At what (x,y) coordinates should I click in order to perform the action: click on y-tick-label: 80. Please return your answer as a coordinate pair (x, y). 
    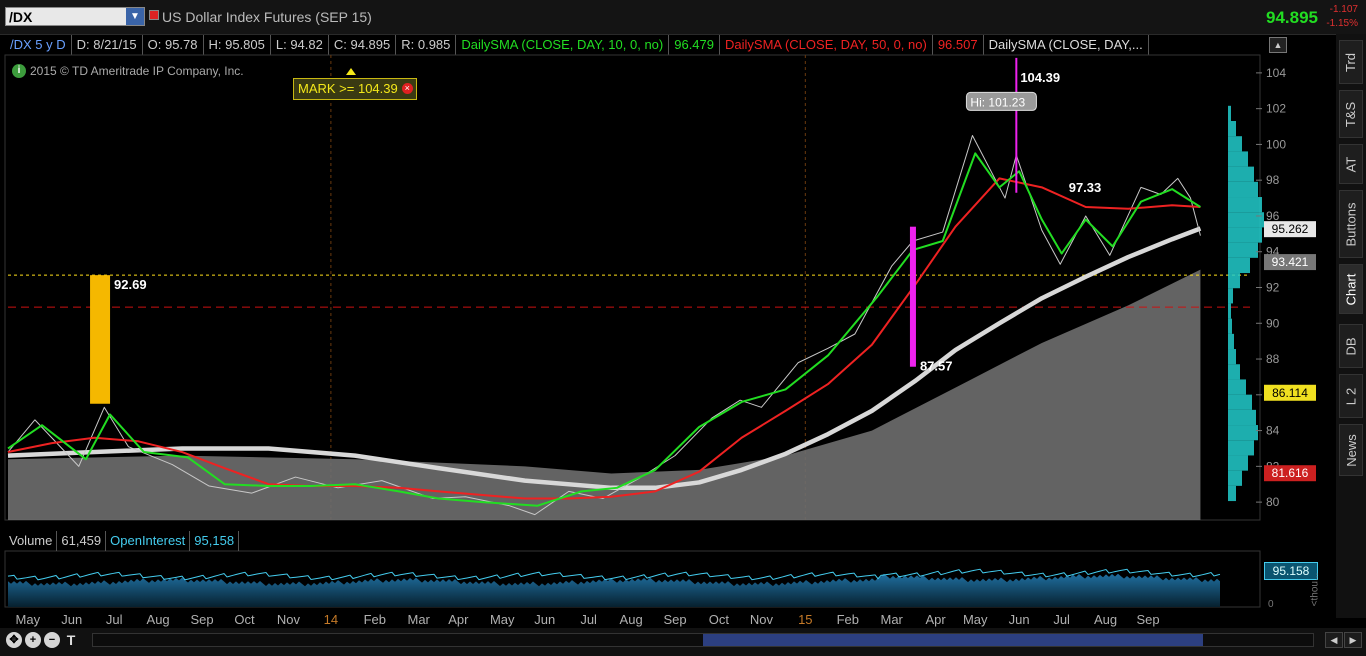
    Looking at the image, I should click on (1273, 502).